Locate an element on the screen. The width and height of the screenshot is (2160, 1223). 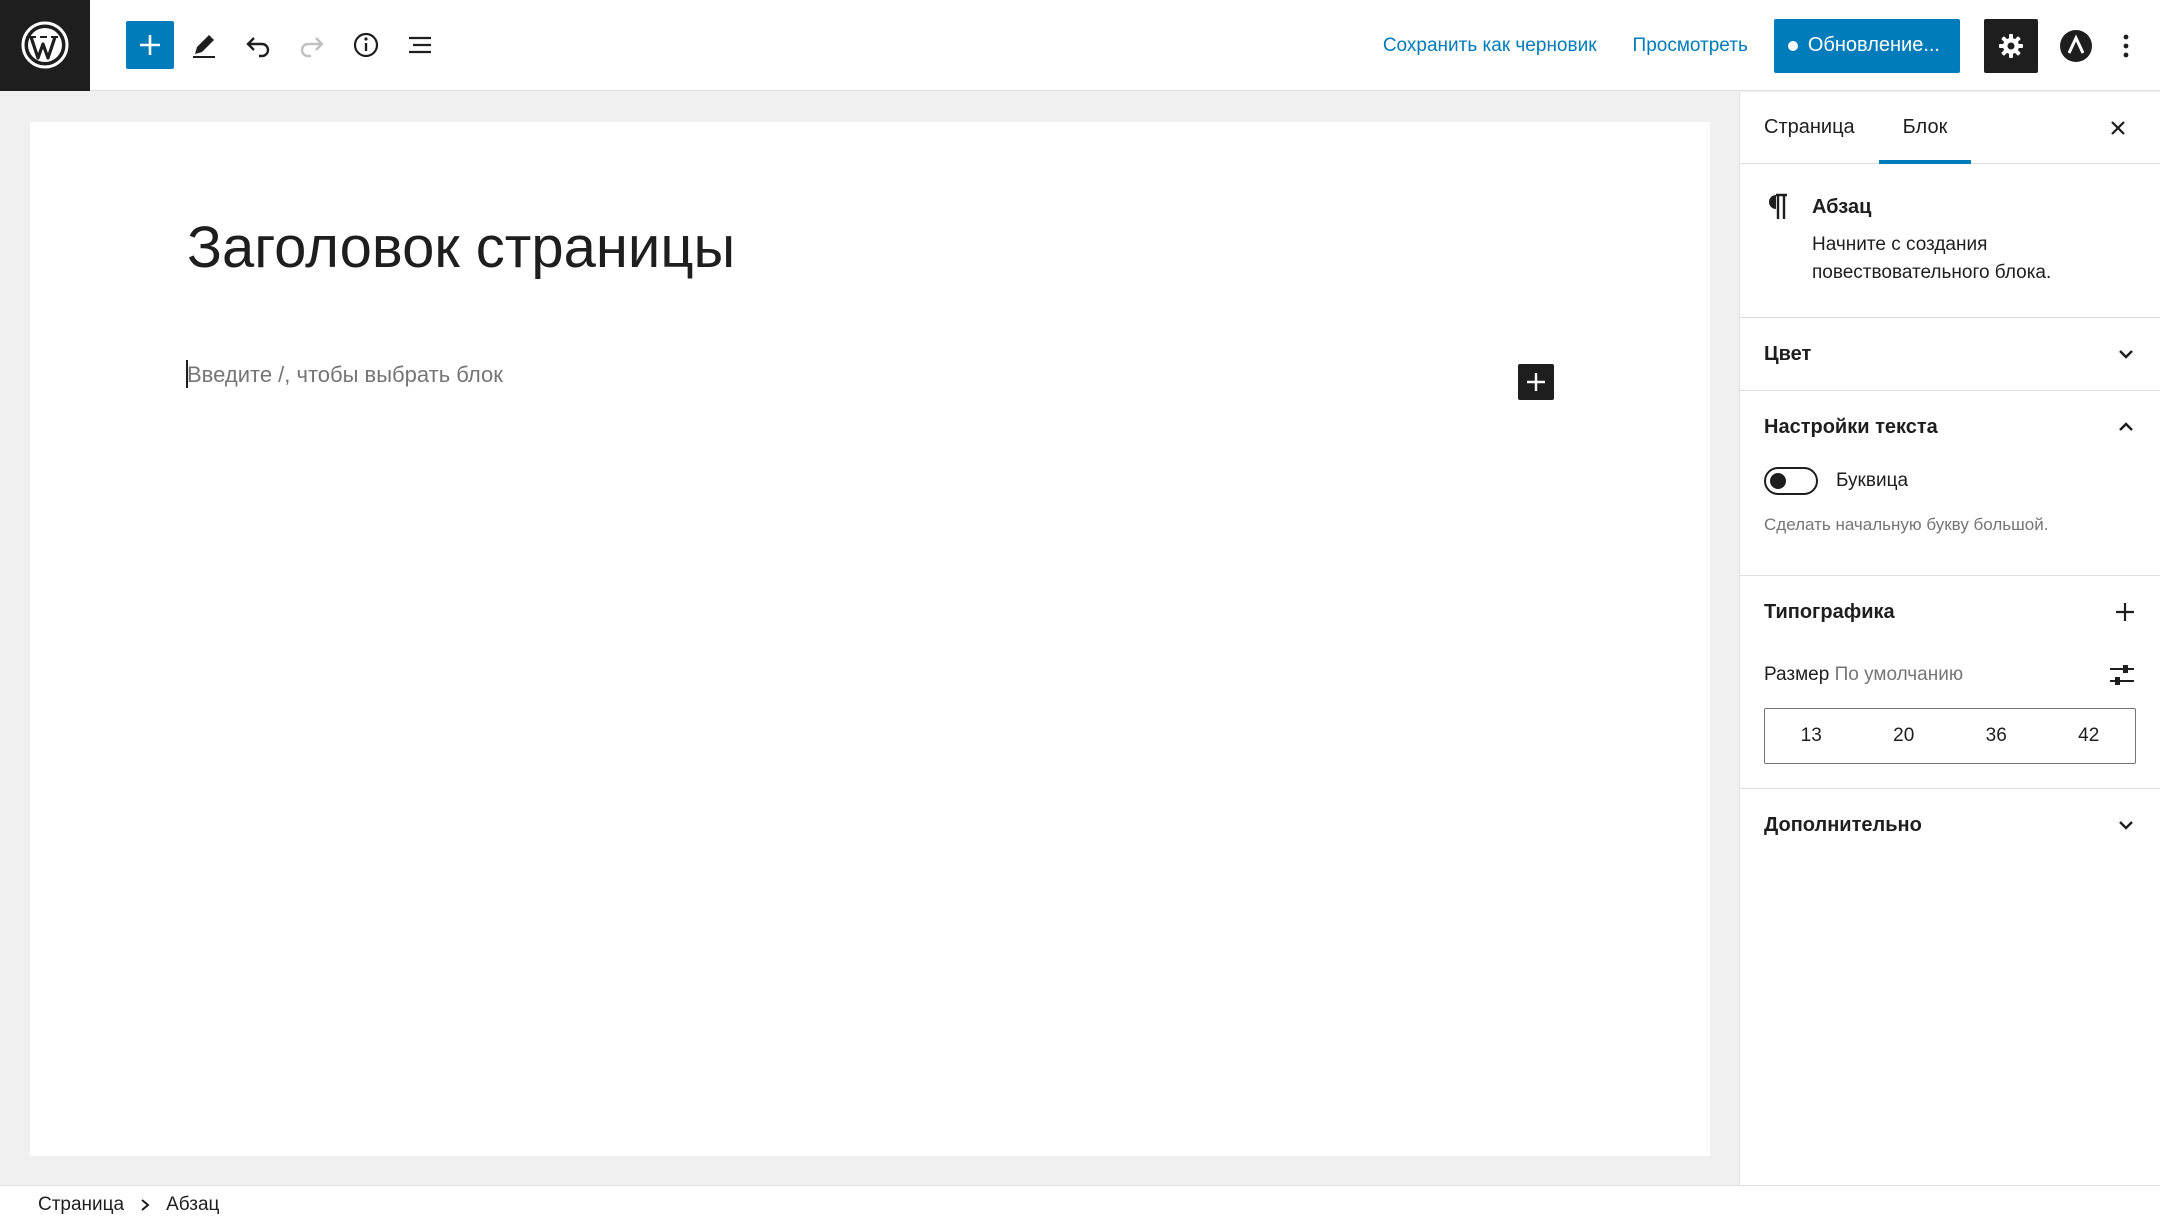
panel-color-title: Цвет is located at coordinates (1788, 353).